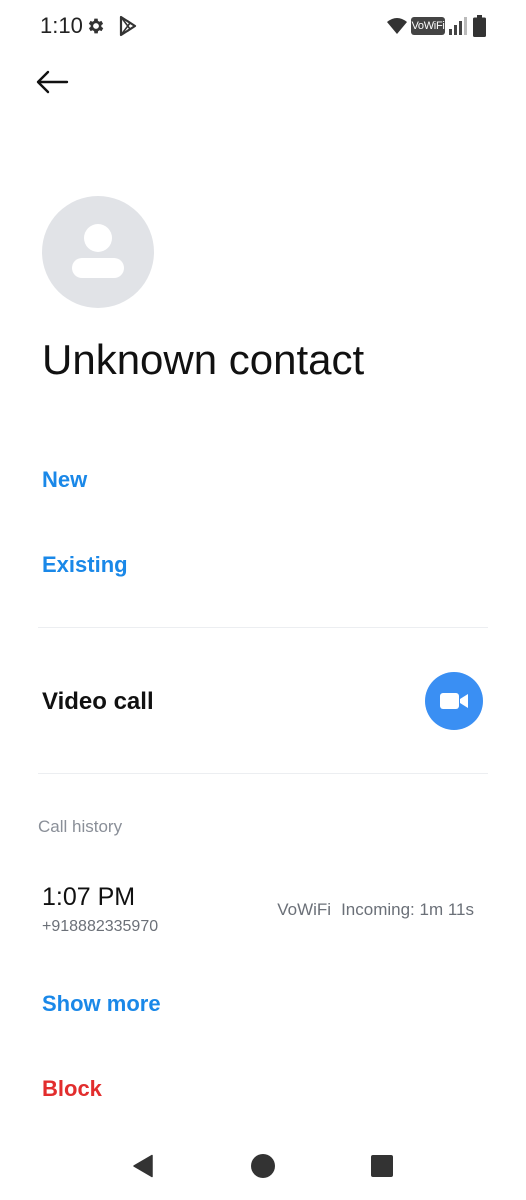 The image size is (526, 1200). I want to click on settings-icon, so click(96, 26).